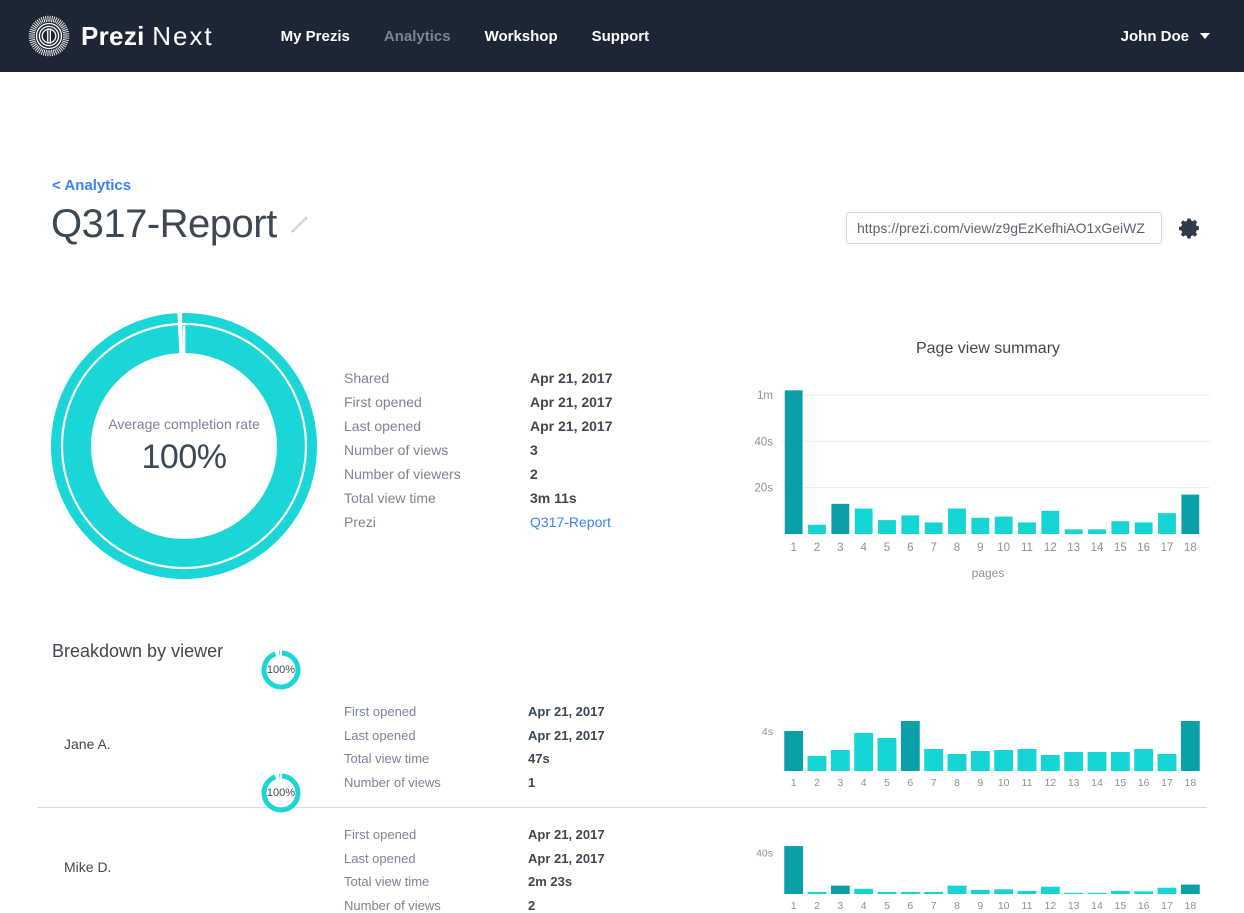 Image resolution: width=1244 pixels, height=913 pixels. I want to click on brand-name-light: Next, so click(183, 35).